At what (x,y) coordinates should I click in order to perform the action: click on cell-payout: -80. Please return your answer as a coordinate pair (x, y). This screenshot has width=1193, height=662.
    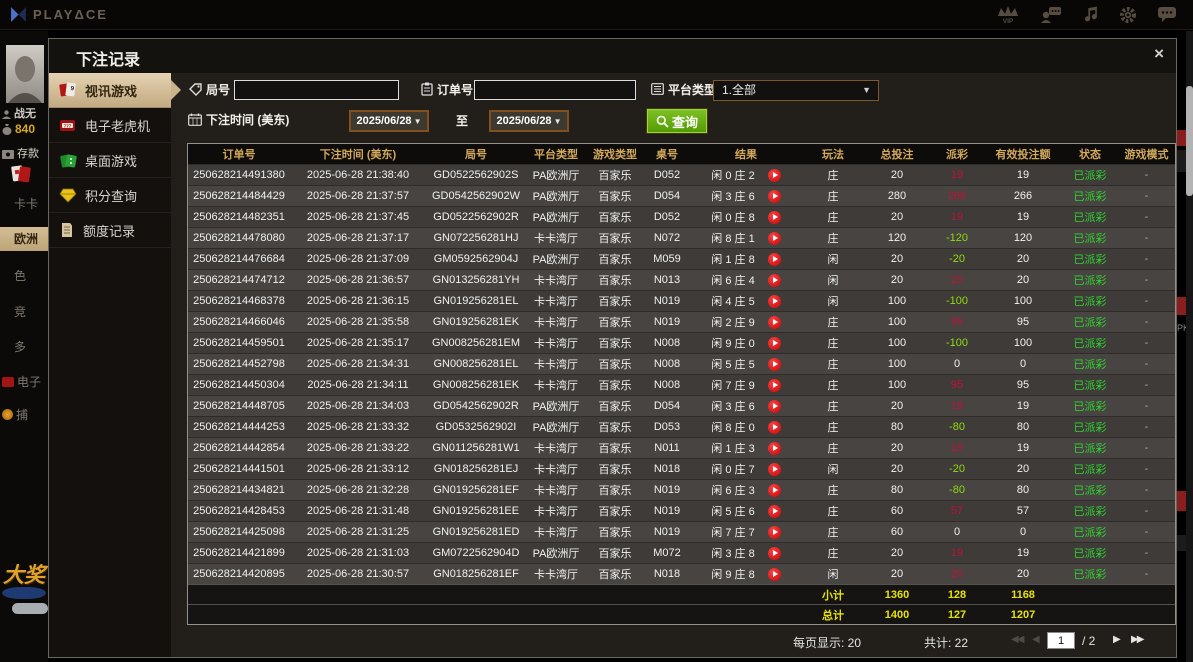
    Looking at the image, I should click on (957, 490).